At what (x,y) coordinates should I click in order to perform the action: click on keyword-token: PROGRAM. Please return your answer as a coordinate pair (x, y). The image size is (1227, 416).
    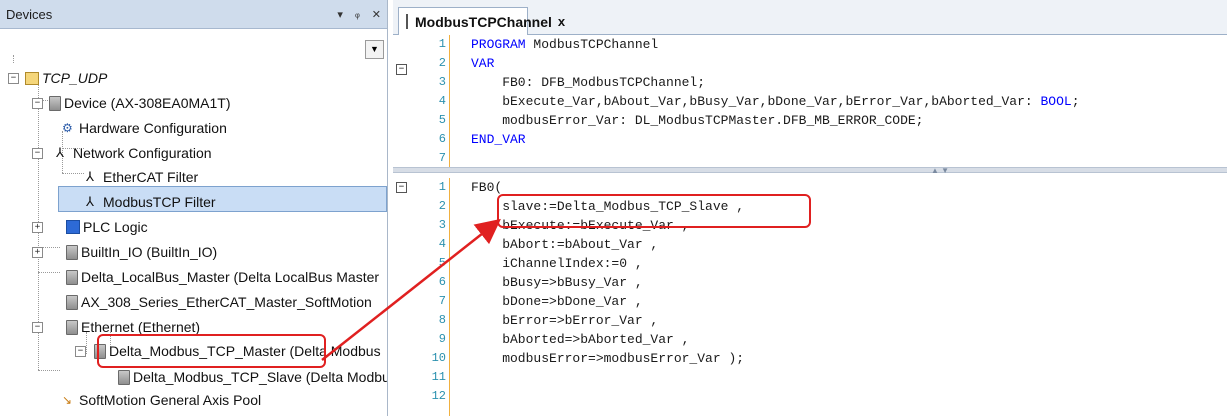
    Looking at the image, I should click on (498, 44).